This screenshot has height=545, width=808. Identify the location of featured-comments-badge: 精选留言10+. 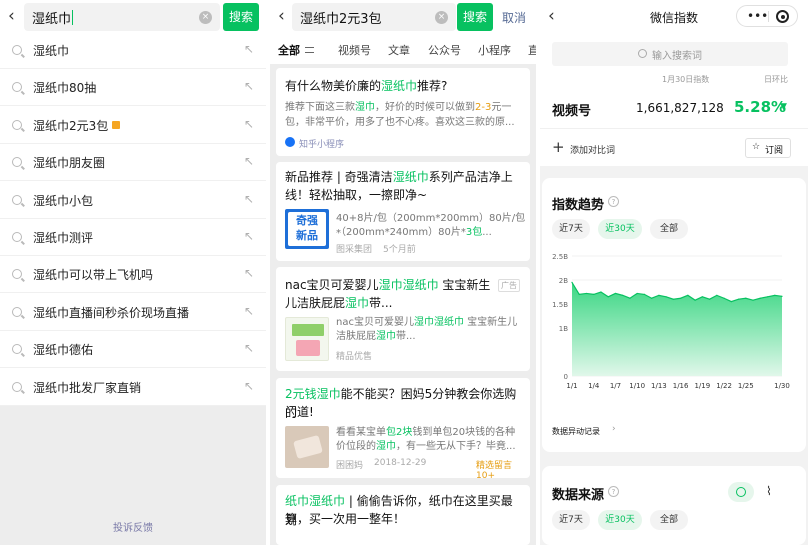
(494, 471).